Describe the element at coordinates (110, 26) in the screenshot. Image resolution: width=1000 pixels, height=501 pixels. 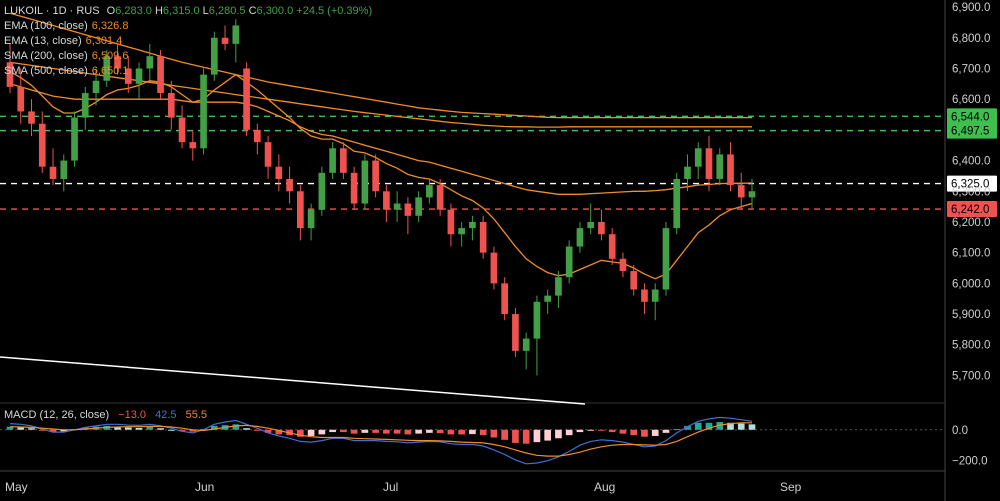
I see `indicator-value: 6,326.8` at that location.